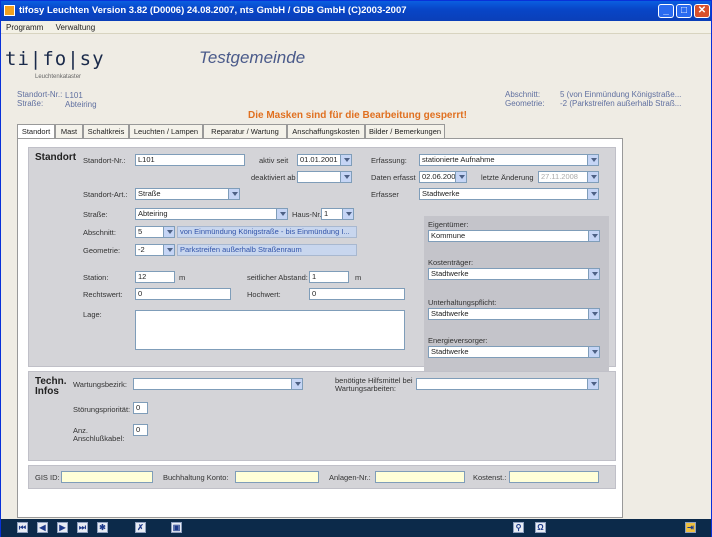 The image size is (712, 537). Describe the element at coordinates (518, 527) in the screenshot. I see `search-icon: ⚲` at that location.